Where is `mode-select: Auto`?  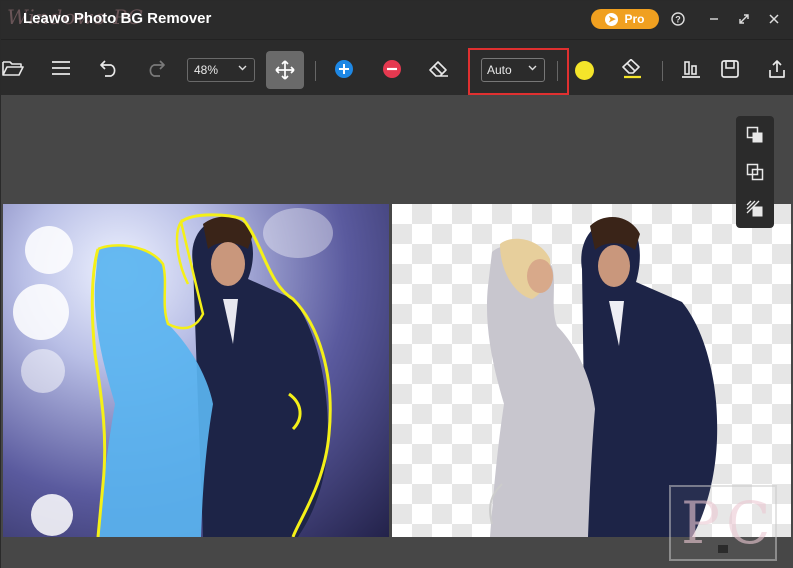 mode-select: Auto is located at coordinates (513, 70).